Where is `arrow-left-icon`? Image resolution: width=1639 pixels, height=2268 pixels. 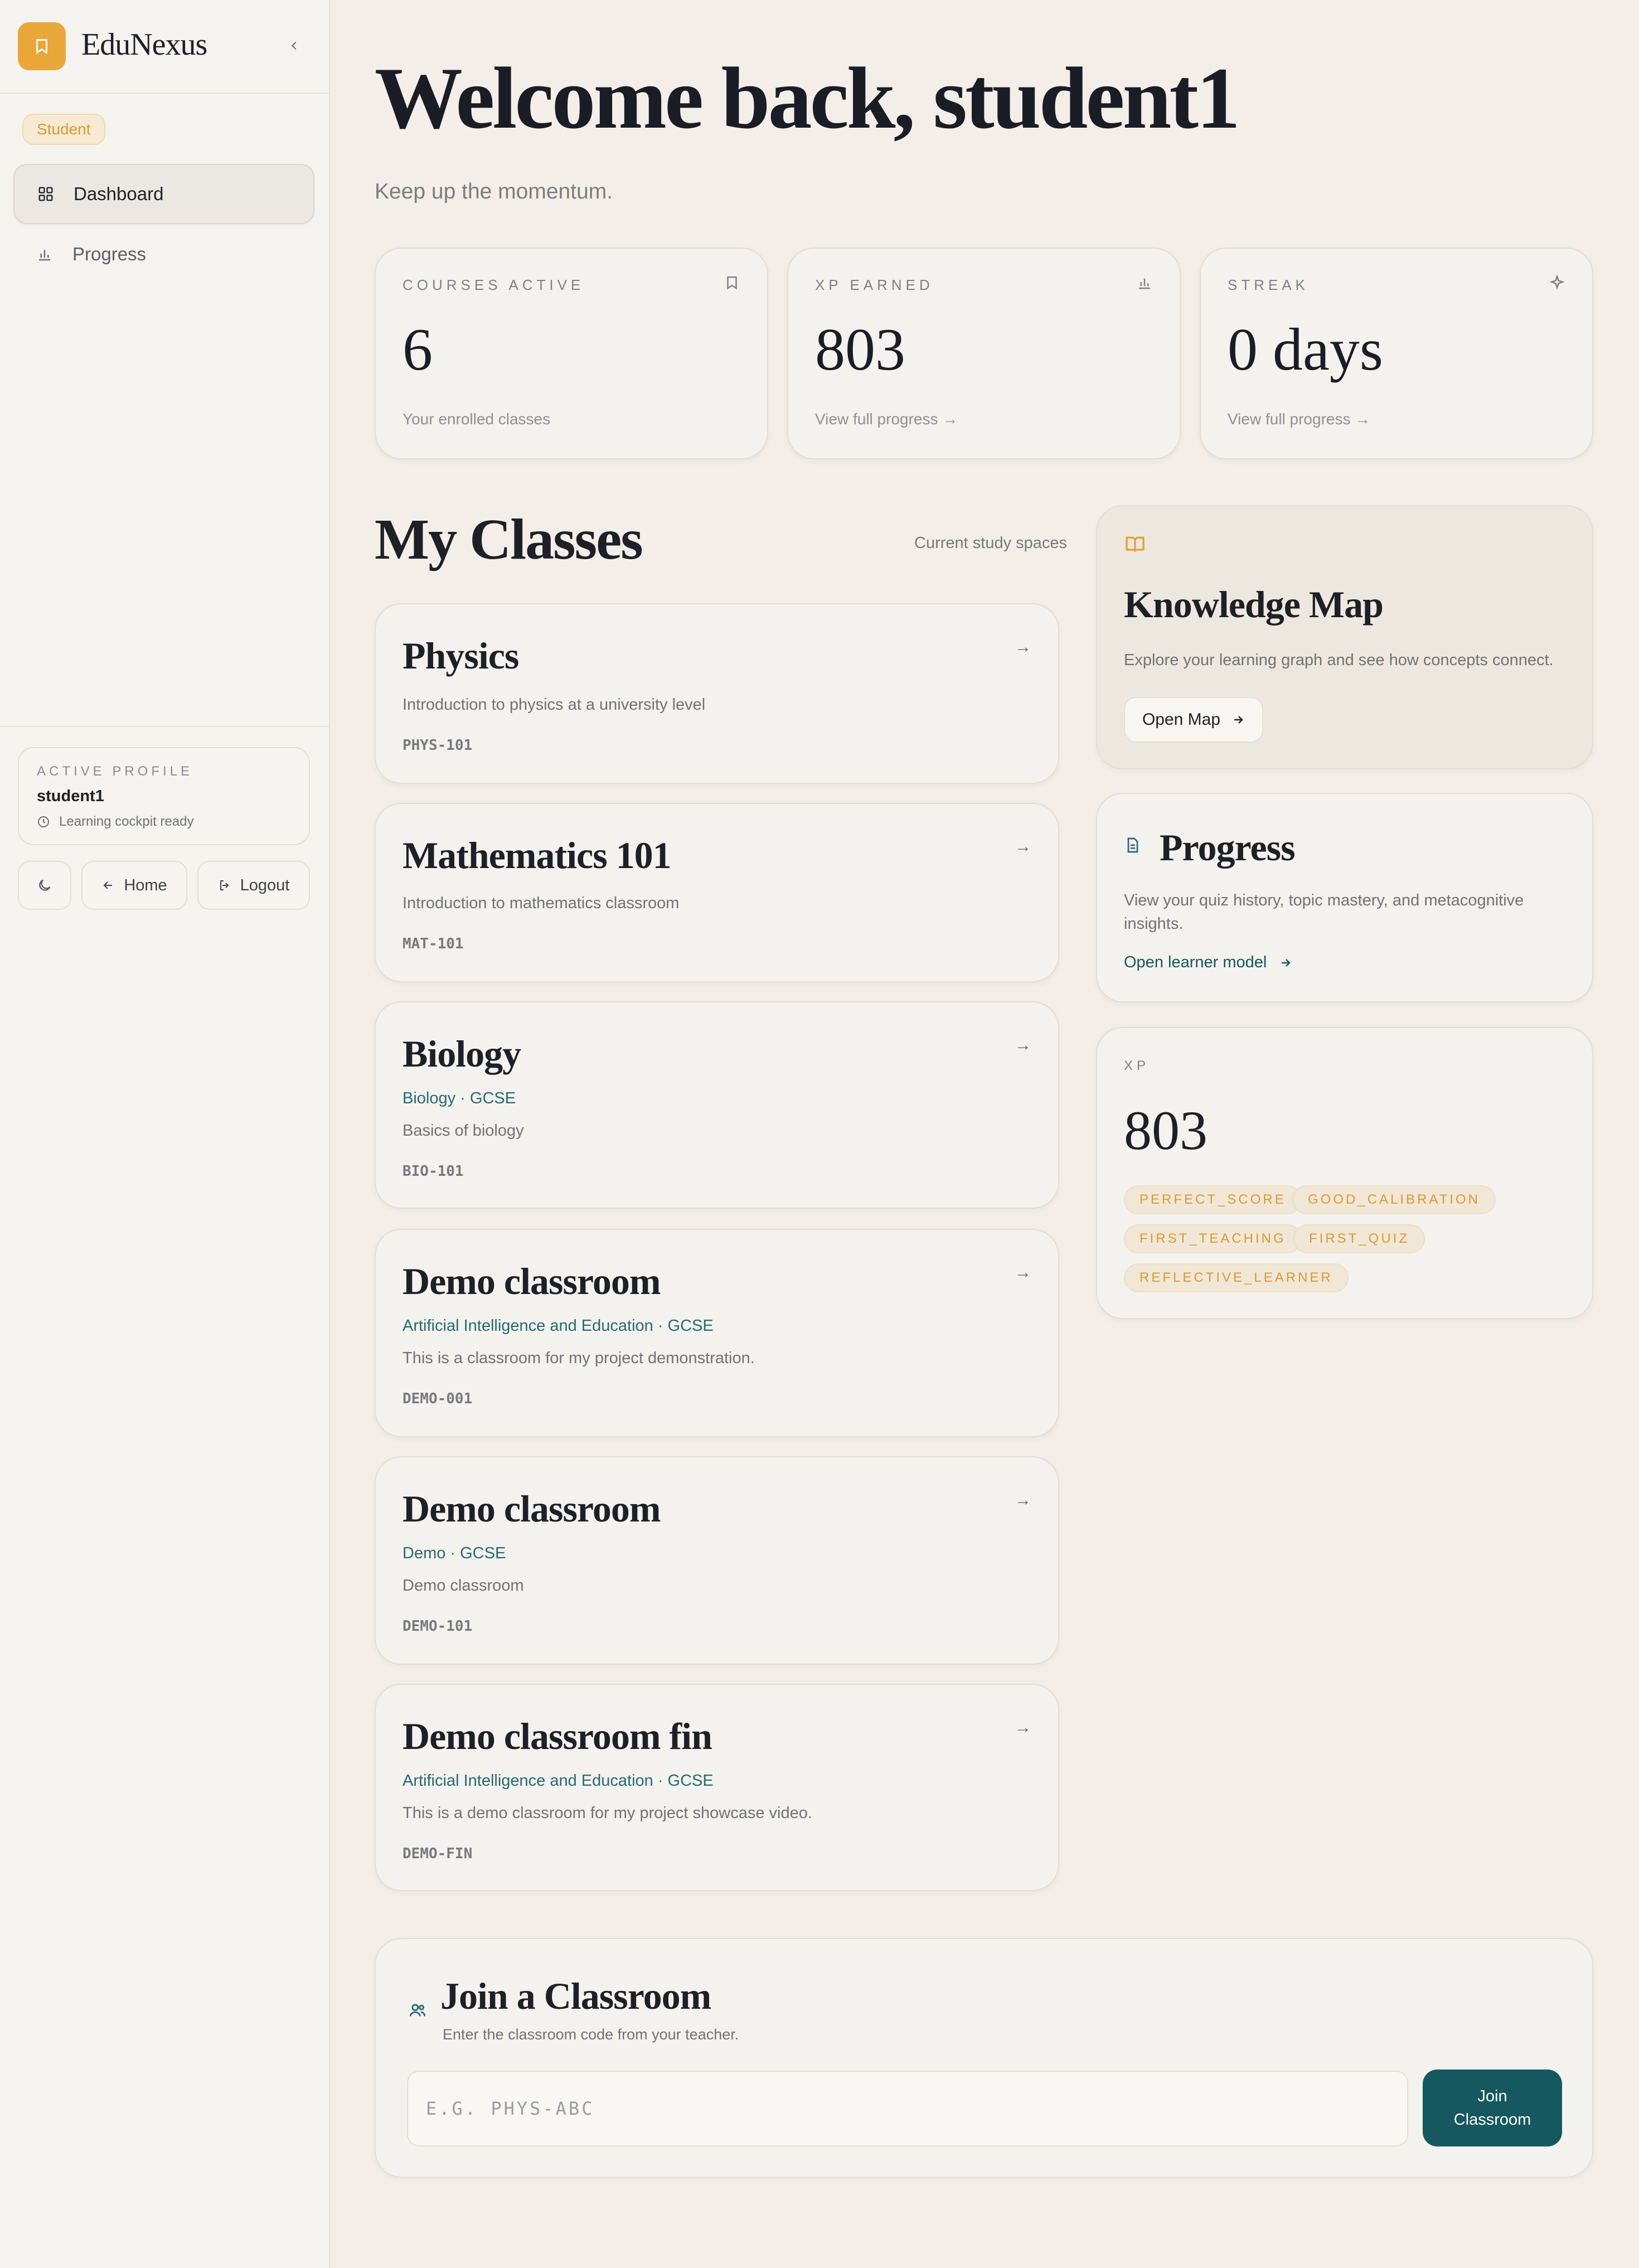
arrow-left-icon is located at coordinates (108, 885).